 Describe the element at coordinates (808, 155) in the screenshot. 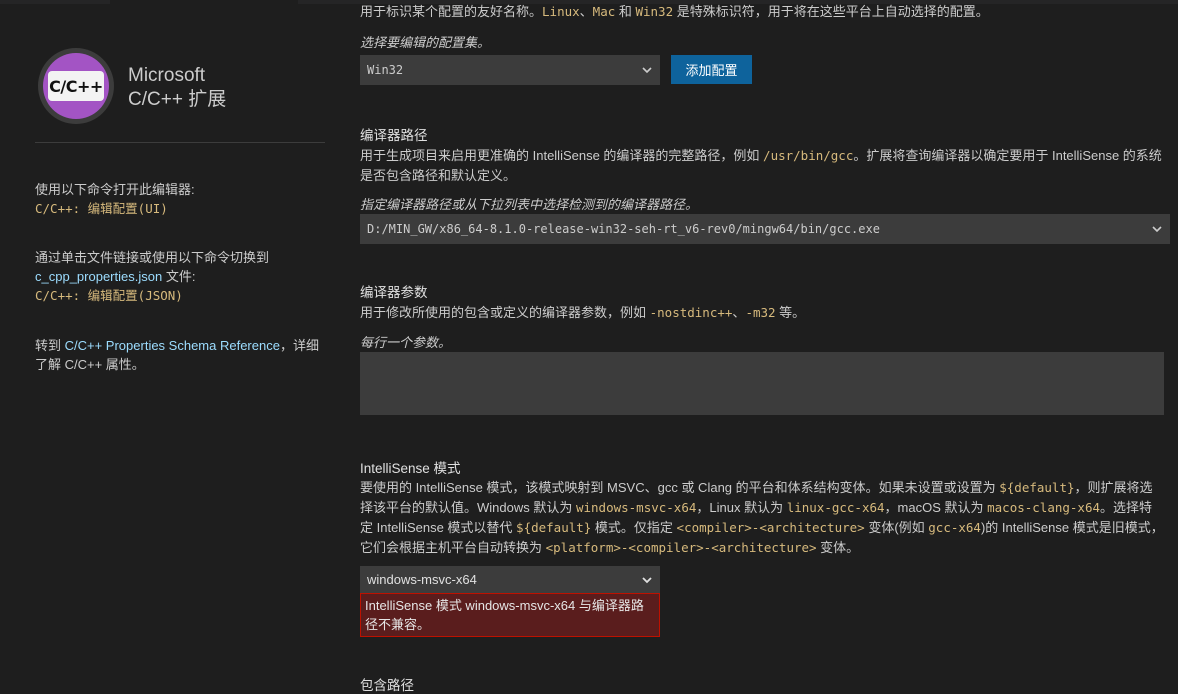

I see `code-usr-bin-gcc: /usr/bin/gcc` at that location.